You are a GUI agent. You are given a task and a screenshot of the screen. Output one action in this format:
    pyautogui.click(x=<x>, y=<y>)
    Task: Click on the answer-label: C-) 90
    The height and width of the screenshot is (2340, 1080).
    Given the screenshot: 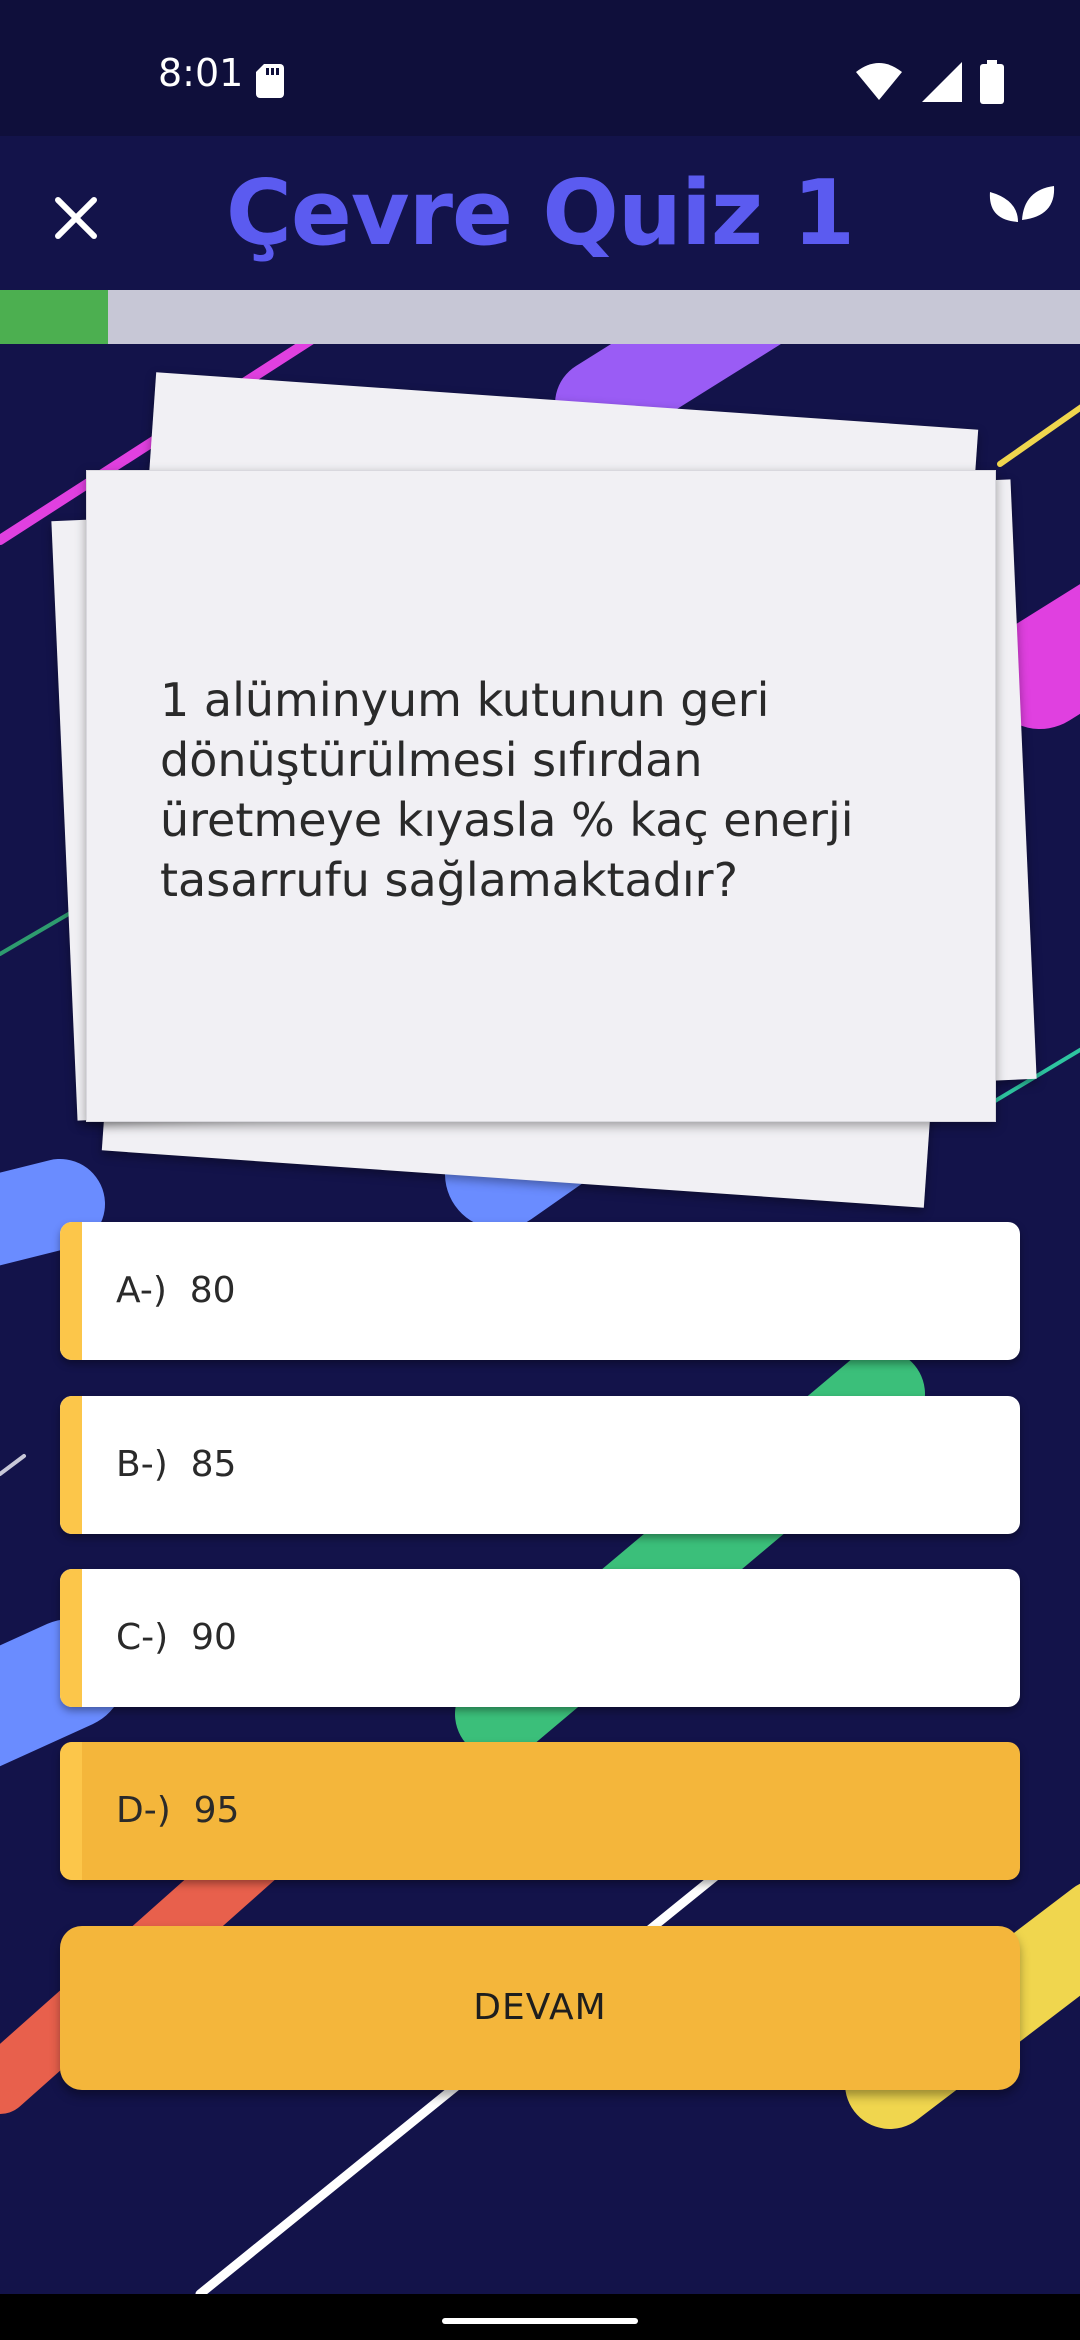 What is the action you would take?
    pyautogui.click(x=176, y=1638)
    